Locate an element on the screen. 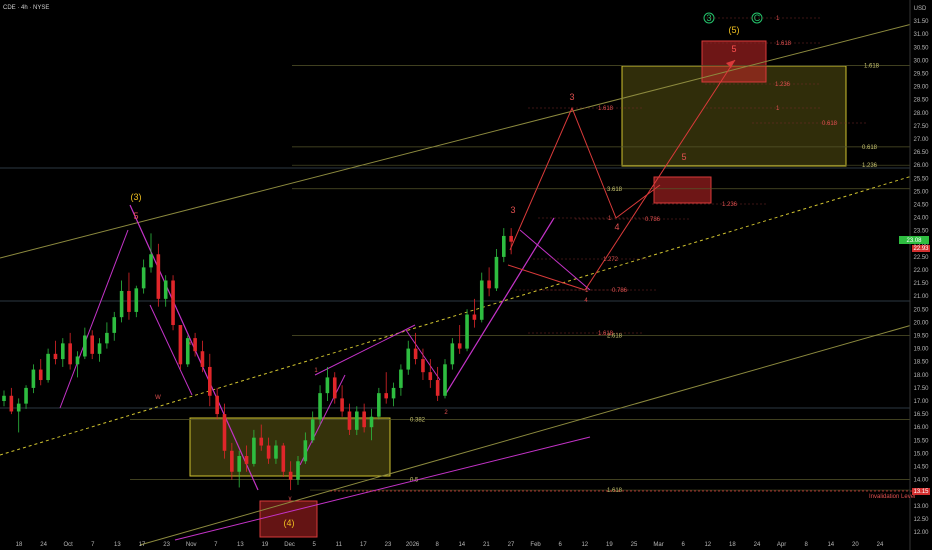  y-tick-label: 21.00 is located at coordinates (921, 297).